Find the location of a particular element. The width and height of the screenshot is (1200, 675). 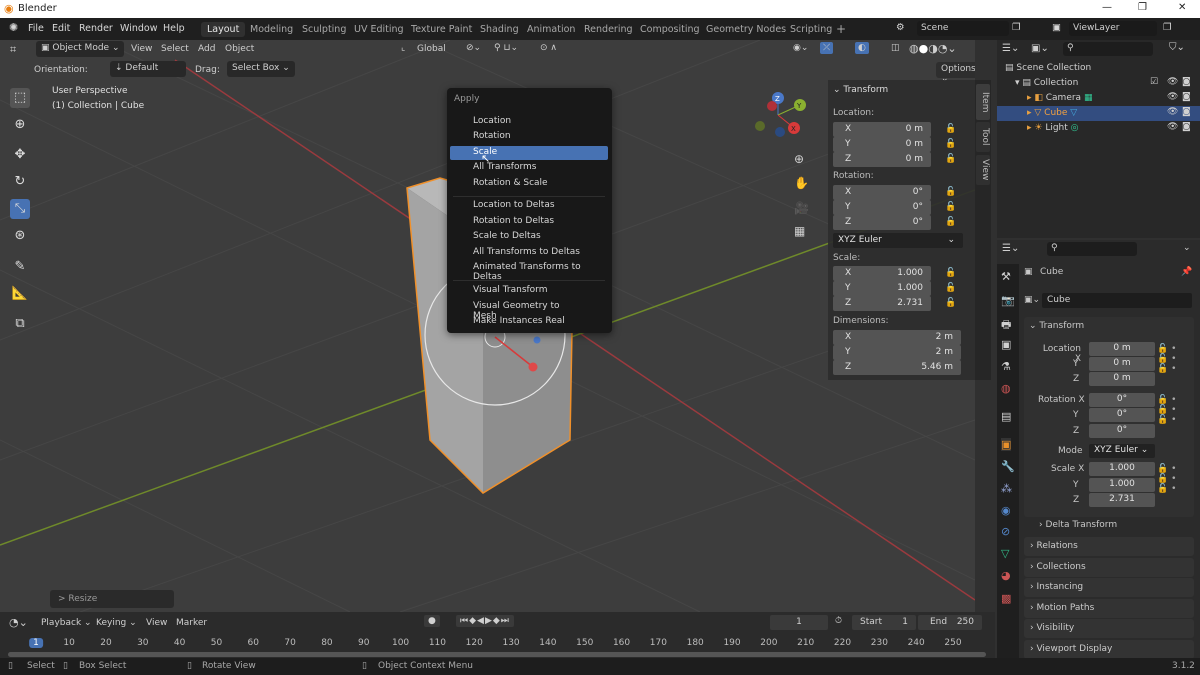

modifier-tab-icon: 🔧 is located at coordinates (1008, 466).